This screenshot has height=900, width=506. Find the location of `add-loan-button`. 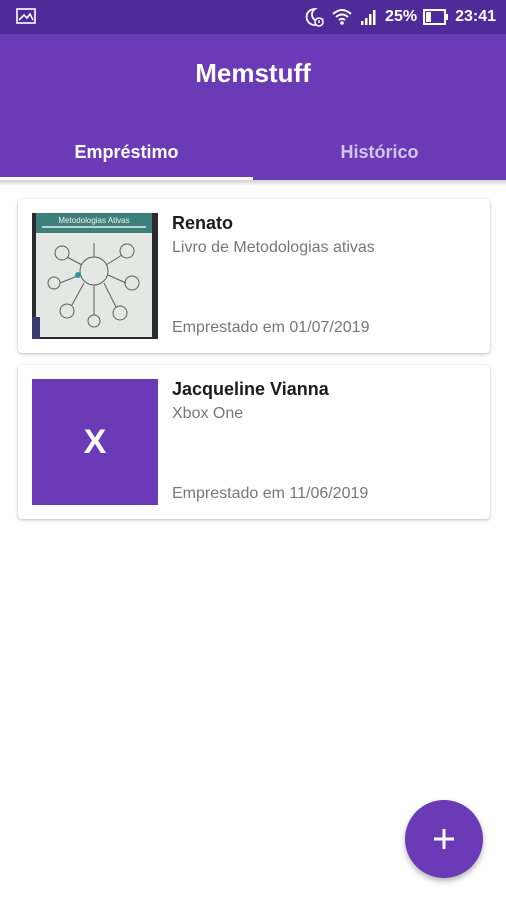

add-loan-button is located at coordinates (444, 839).